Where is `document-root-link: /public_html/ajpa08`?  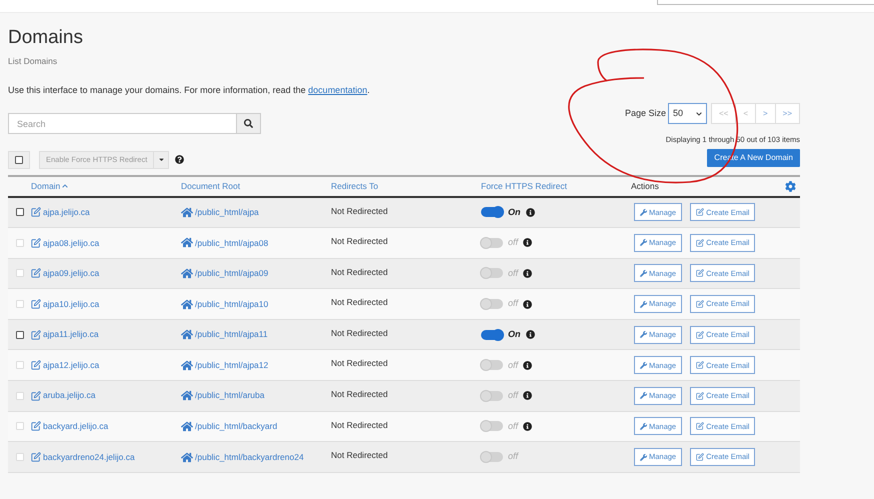
document-root-link: /public_html/ajpa08 is located at coordinates (224, 243).